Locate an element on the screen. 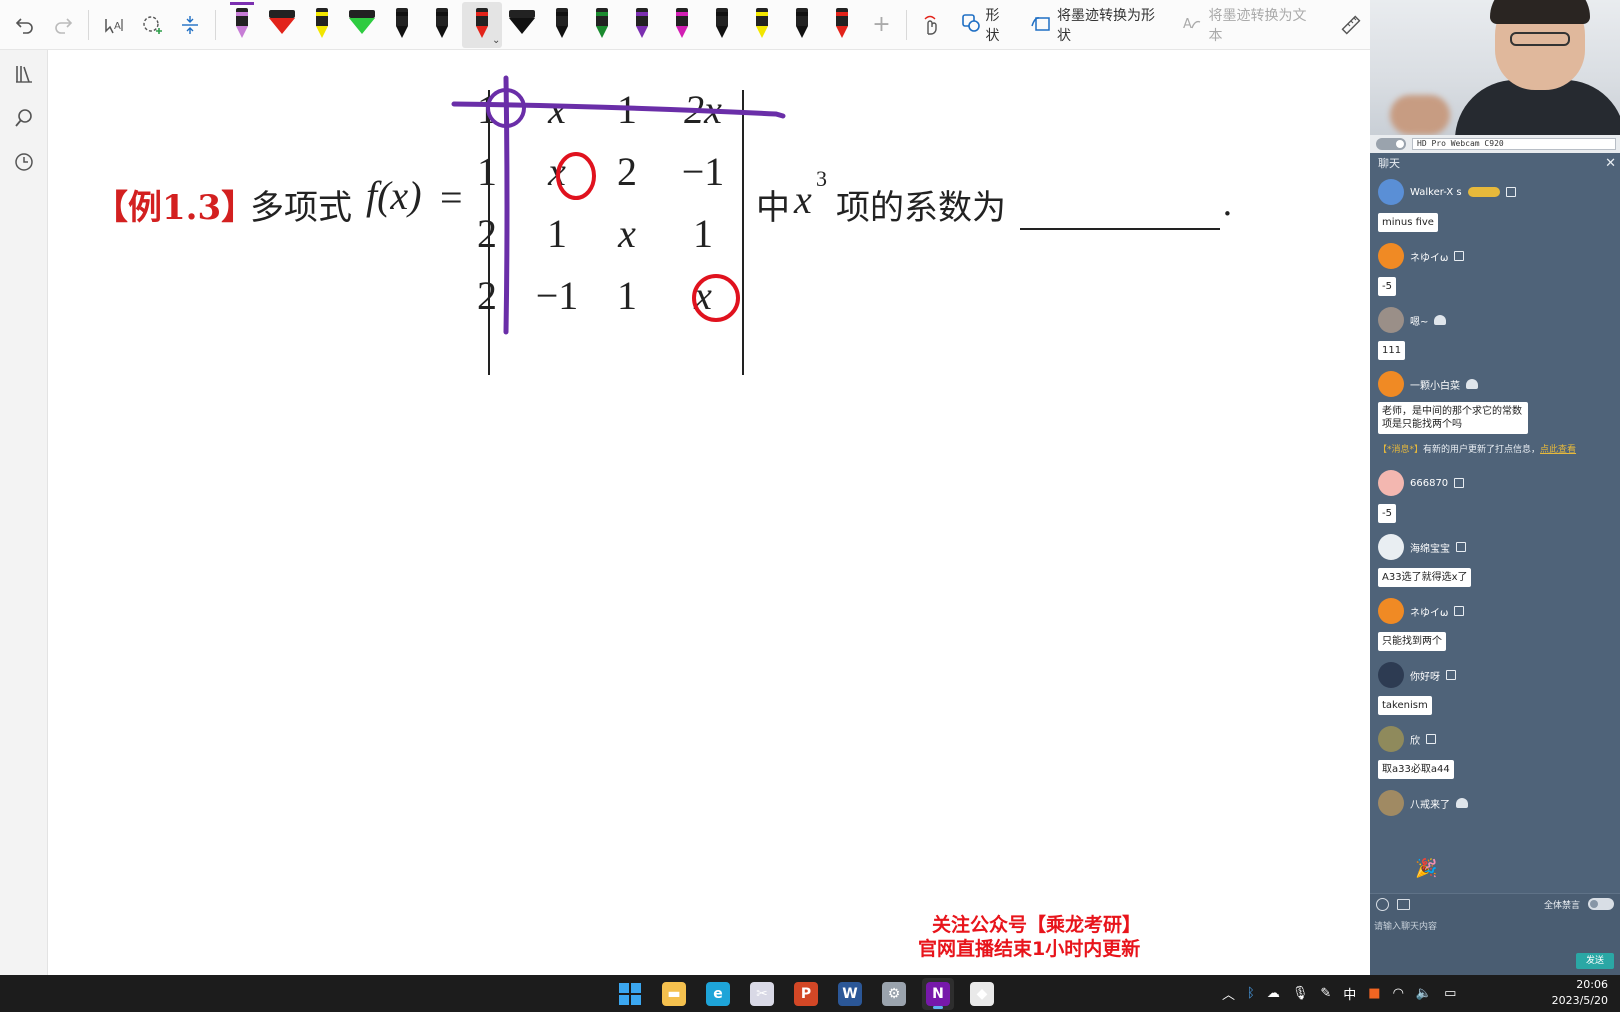 Image resolution: width=1620 pixels, height=1012 pixels. lasso-select-icon: A is located at coordinates (114, 25).